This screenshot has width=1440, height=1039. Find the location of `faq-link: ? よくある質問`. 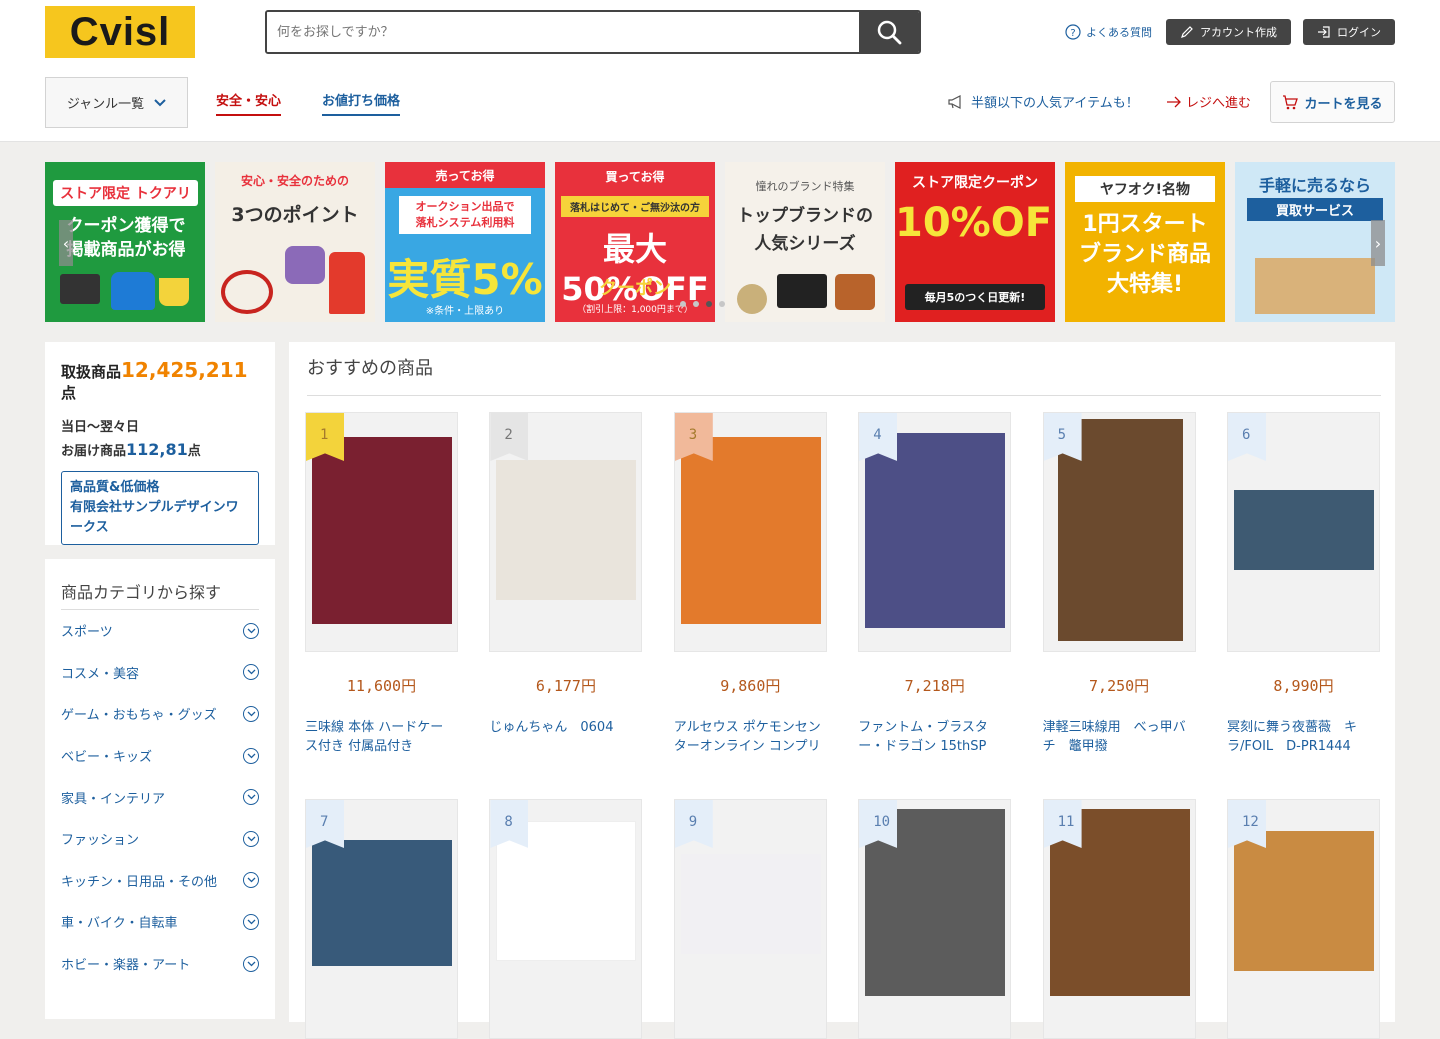

faq-link: ? よくある質問 is located at coordinates (1108, 32).